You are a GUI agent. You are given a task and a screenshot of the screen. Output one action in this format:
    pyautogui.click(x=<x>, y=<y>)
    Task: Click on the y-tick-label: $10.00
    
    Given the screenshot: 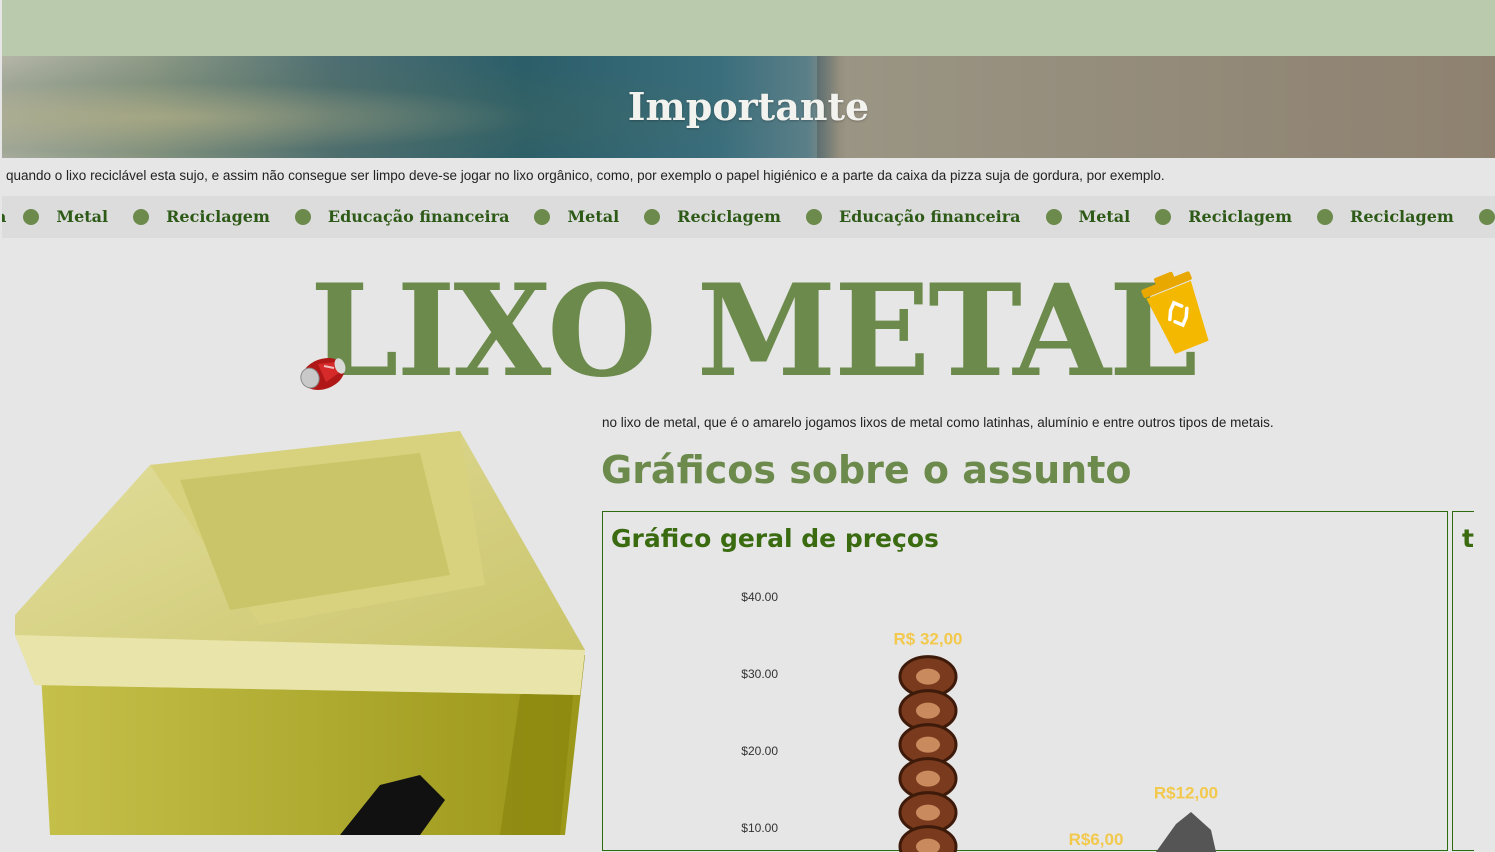 What is the action you would take?
    pyautogui.click(x=759, y=828)
    